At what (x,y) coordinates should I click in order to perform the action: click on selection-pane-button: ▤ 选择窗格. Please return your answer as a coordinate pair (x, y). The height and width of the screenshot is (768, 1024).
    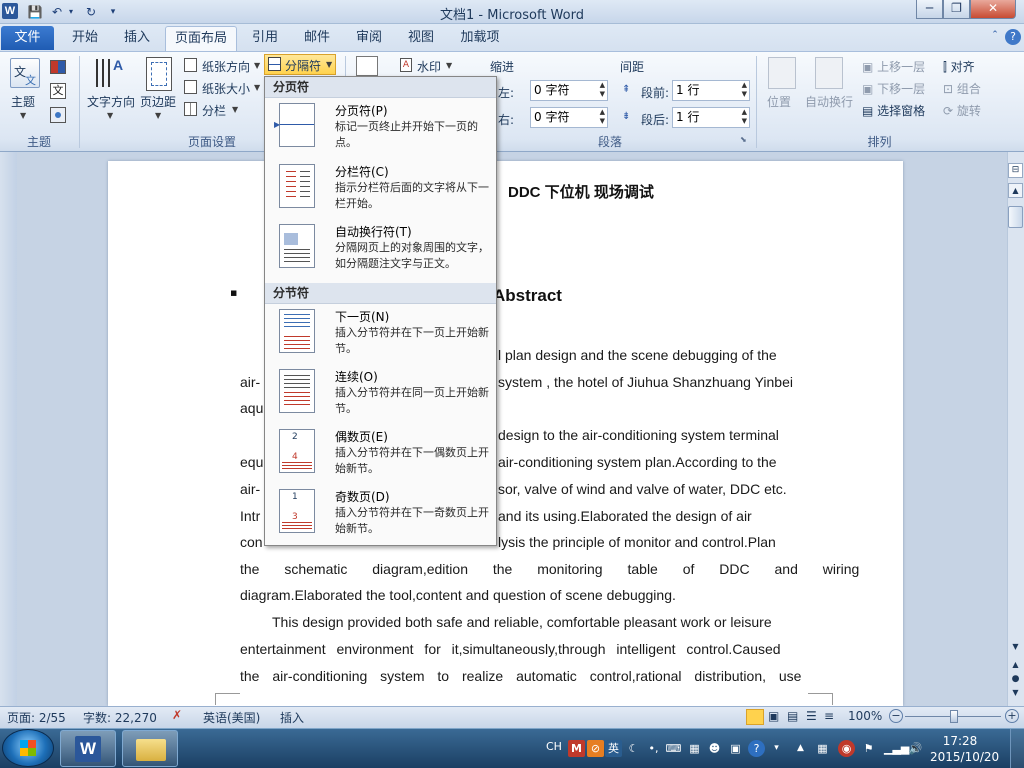
    Looking at the image, I should click on (893, 110).